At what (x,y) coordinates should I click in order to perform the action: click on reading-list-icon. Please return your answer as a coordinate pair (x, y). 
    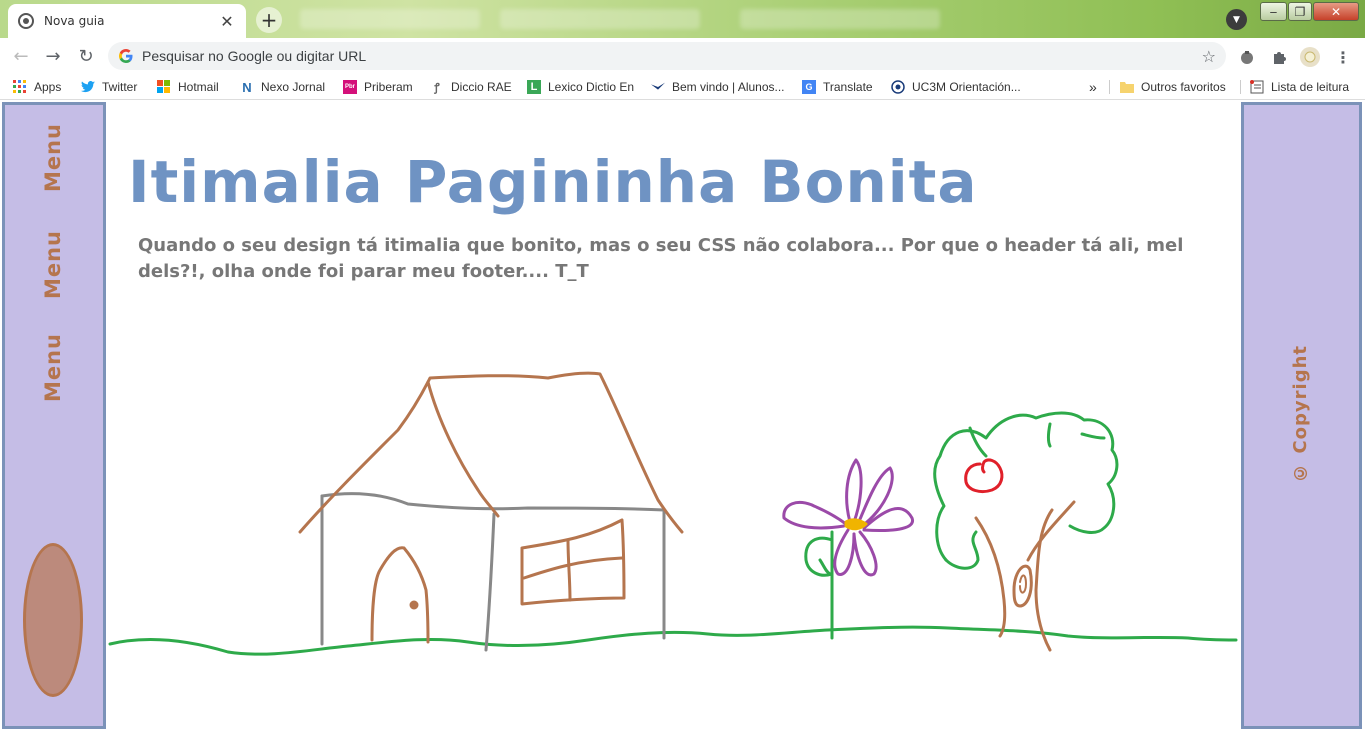
    Looking at the image, I should click on (1257, 87).